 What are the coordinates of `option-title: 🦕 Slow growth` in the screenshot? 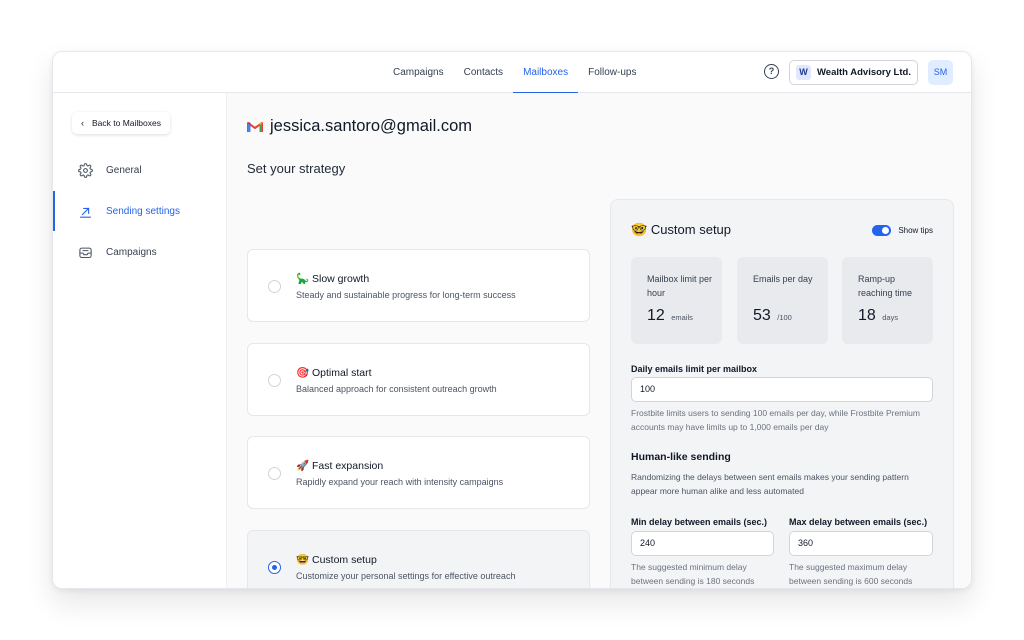 It's located at (332, 278).